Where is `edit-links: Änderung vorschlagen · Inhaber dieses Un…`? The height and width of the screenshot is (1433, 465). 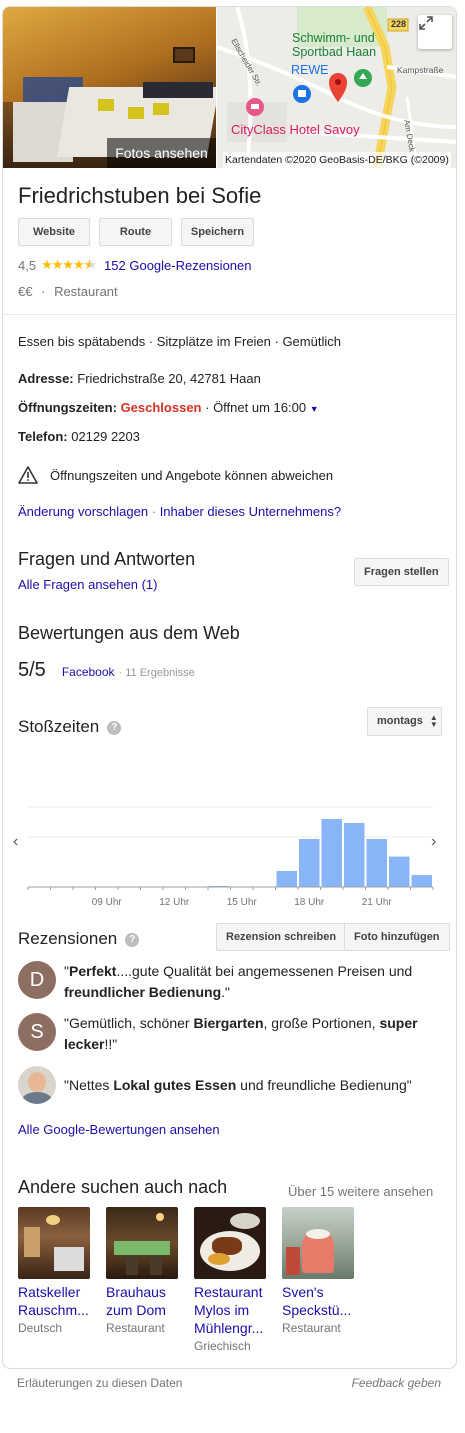 edit-links: Änderung vorschlagen · Inhaber dieses Un… is located at coordinates (180, 511).